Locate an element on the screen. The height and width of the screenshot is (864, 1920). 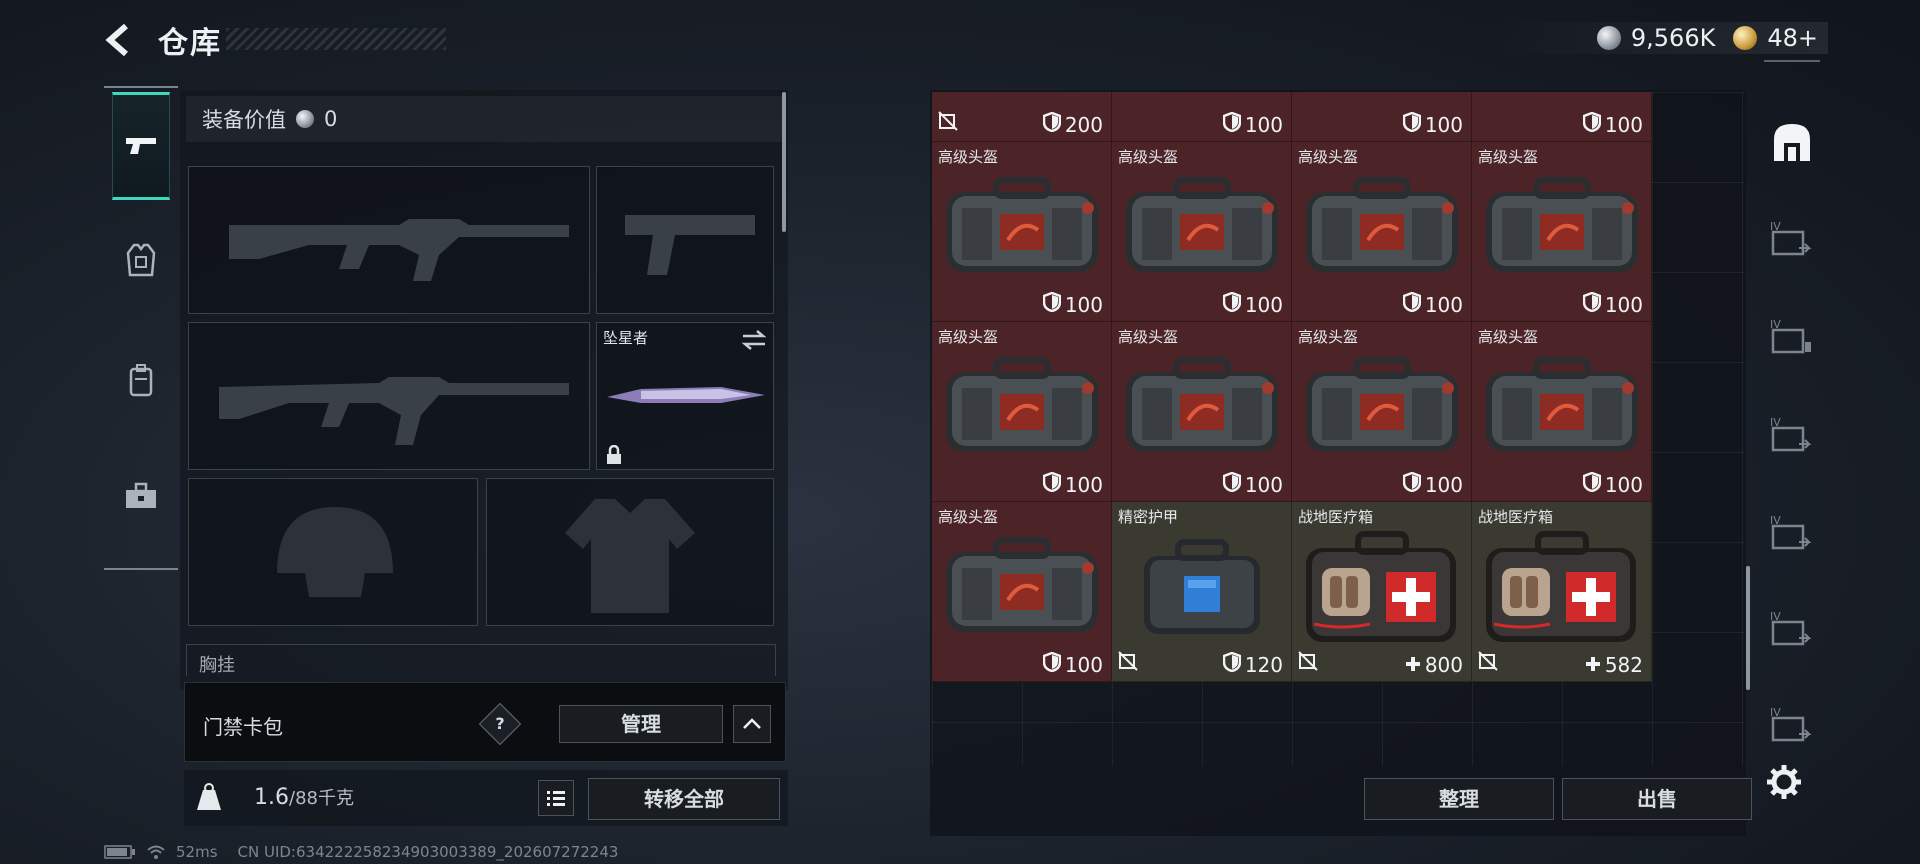
item-stat: 800 is located at coordinates (1434, 665).